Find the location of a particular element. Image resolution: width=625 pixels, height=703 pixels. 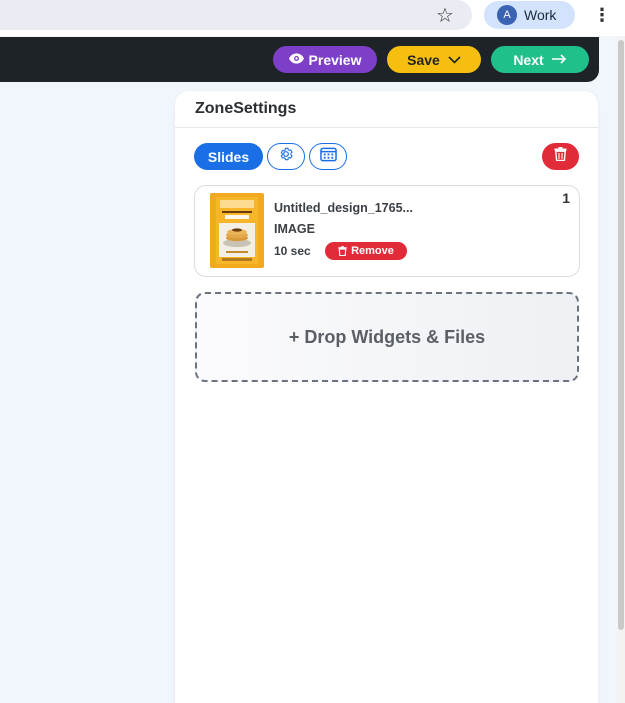

chevron-down-icon is located at coordinates (454, 59).